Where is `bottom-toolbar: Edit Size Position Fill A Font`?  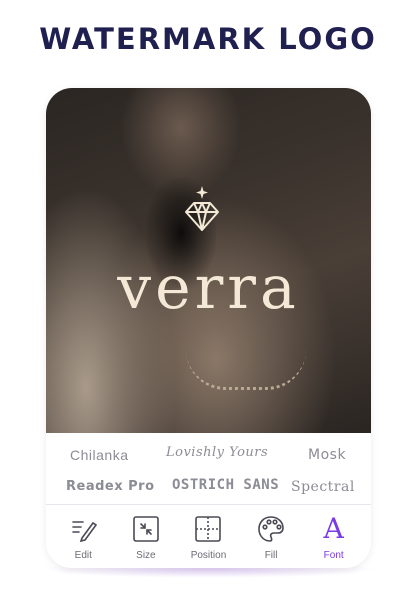
bottom-toolbar: Edit Size Position Fill A Font is located at coordinates (208, 537).